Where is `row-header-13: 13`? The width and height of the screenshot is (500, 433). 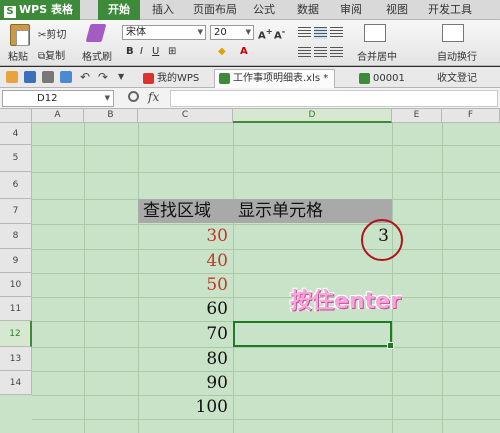
row-header-13: 13 is located at coordinates (16, 359).